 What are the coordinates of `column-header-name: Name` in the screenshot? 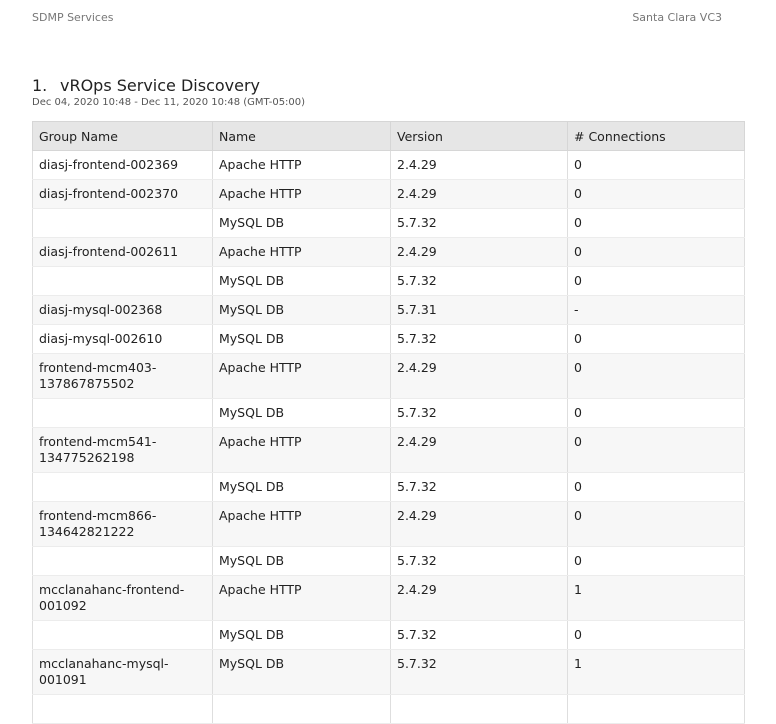 It's located at (301, 136).